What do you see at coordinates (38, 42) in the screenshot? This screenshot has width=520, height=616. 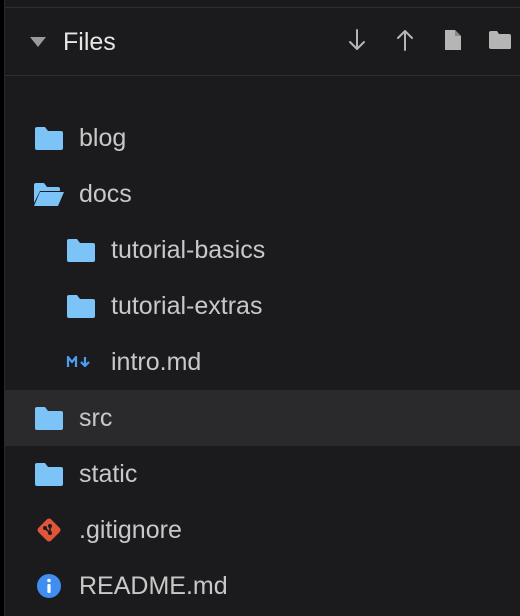 I see `caret-down-icon` at bounding box center [38, 42].